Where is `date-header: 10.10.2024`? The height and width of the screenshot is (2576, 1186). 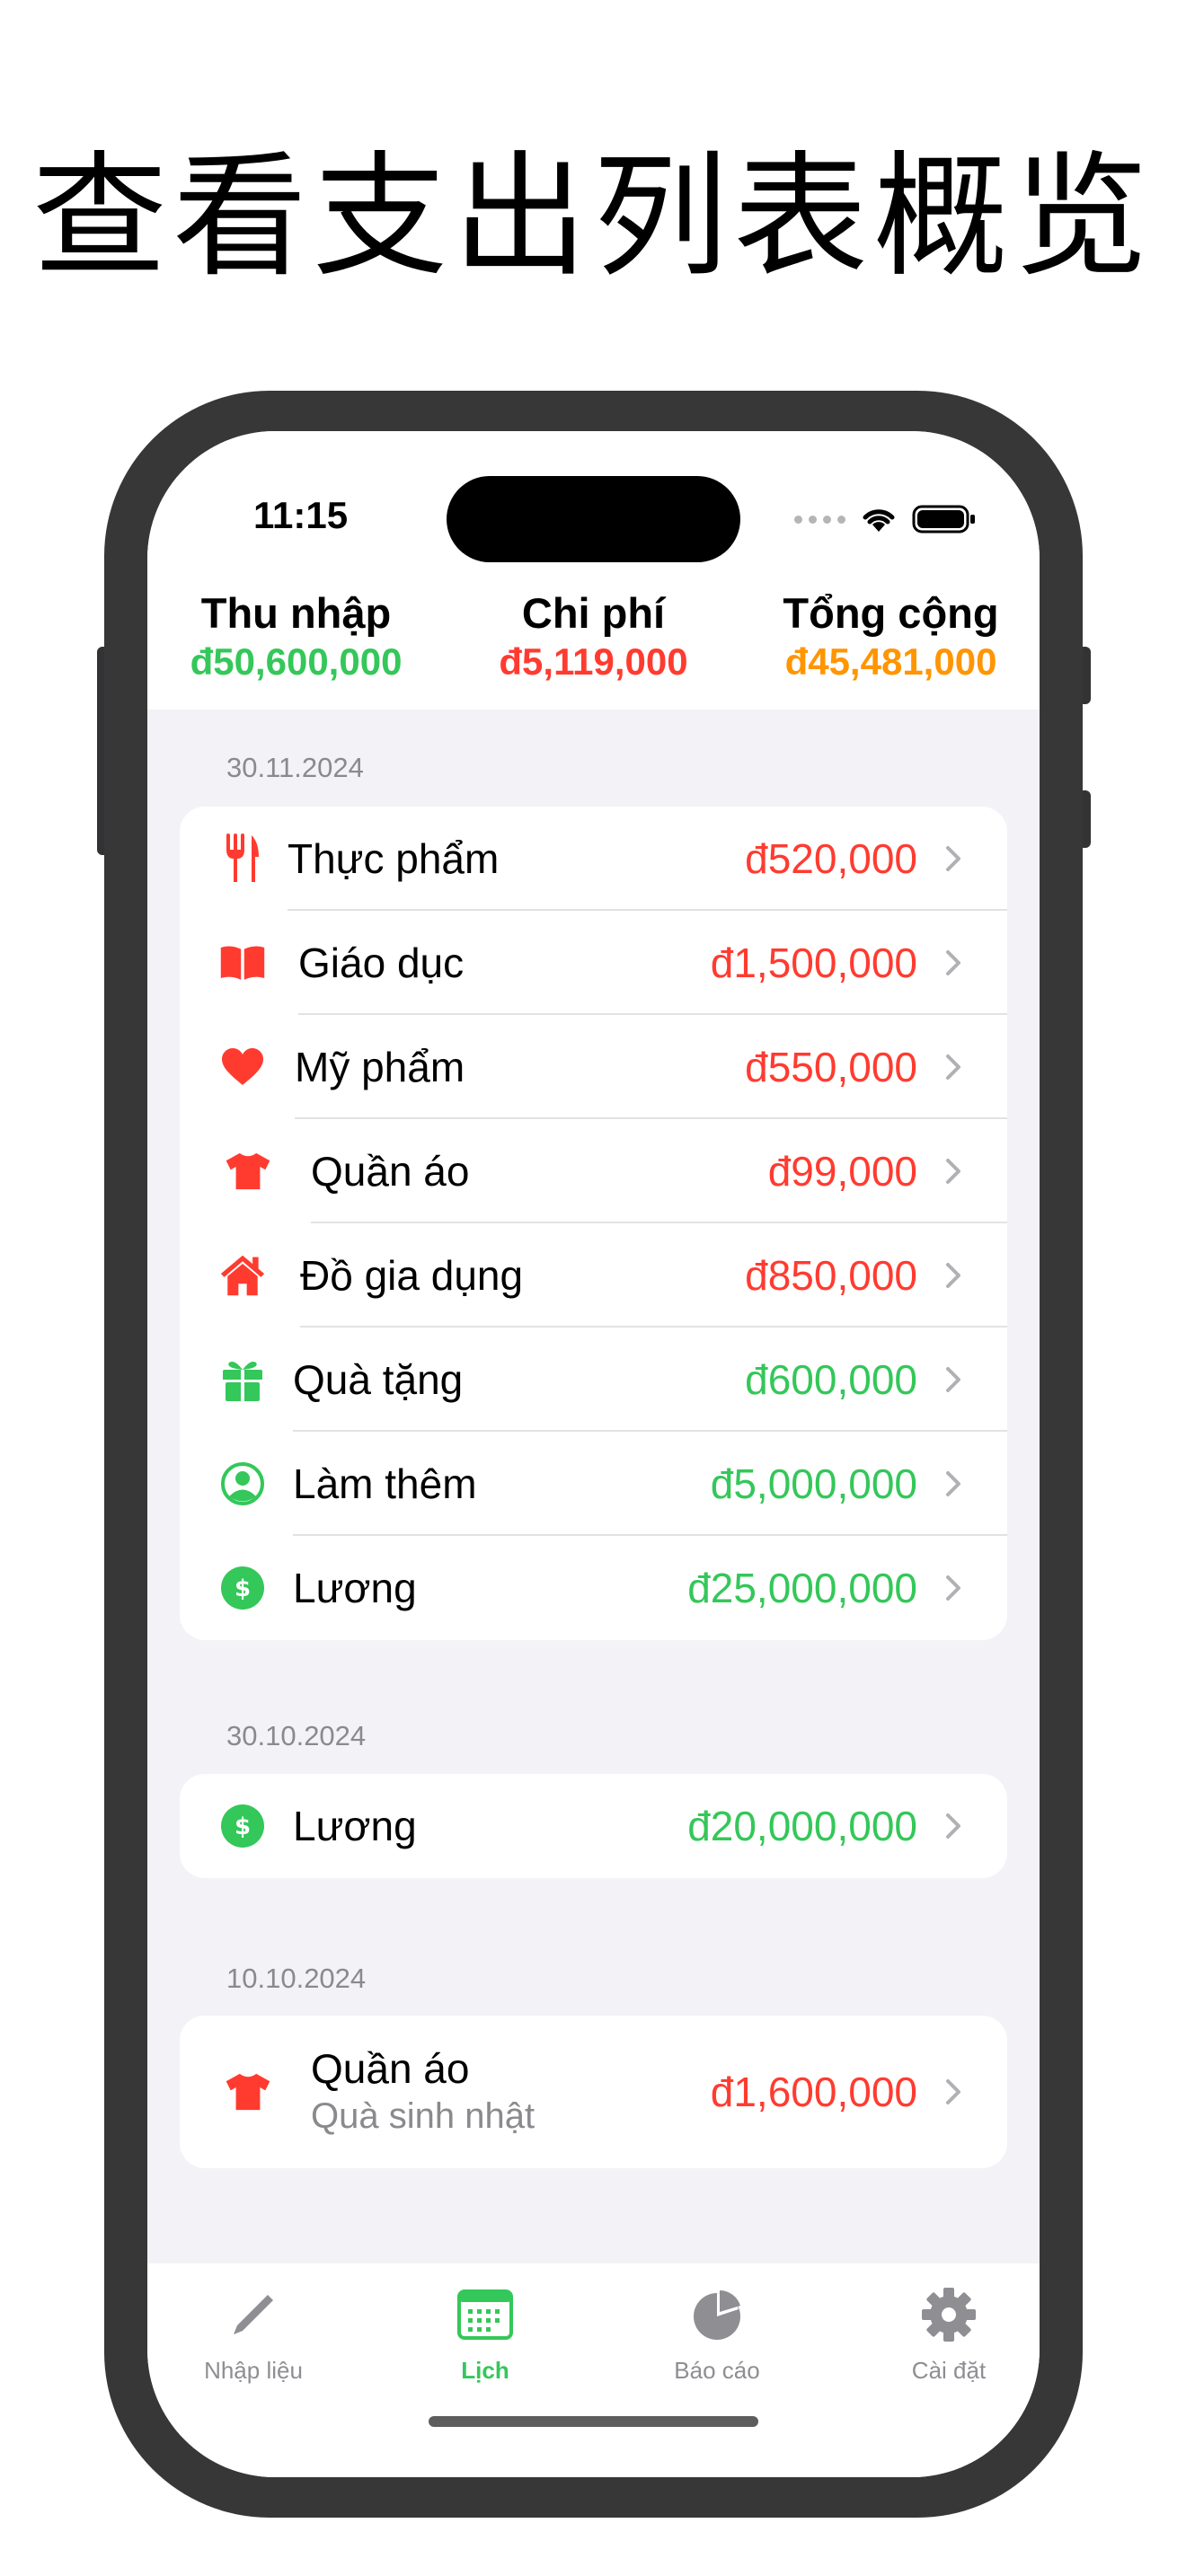 date-header: 10.10.2024 is located at coordinates (296, 1978).